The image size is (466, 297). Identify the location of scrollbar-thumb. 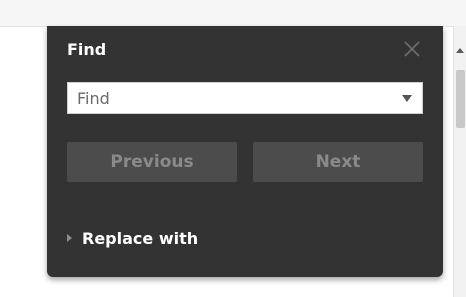
(460, 99).